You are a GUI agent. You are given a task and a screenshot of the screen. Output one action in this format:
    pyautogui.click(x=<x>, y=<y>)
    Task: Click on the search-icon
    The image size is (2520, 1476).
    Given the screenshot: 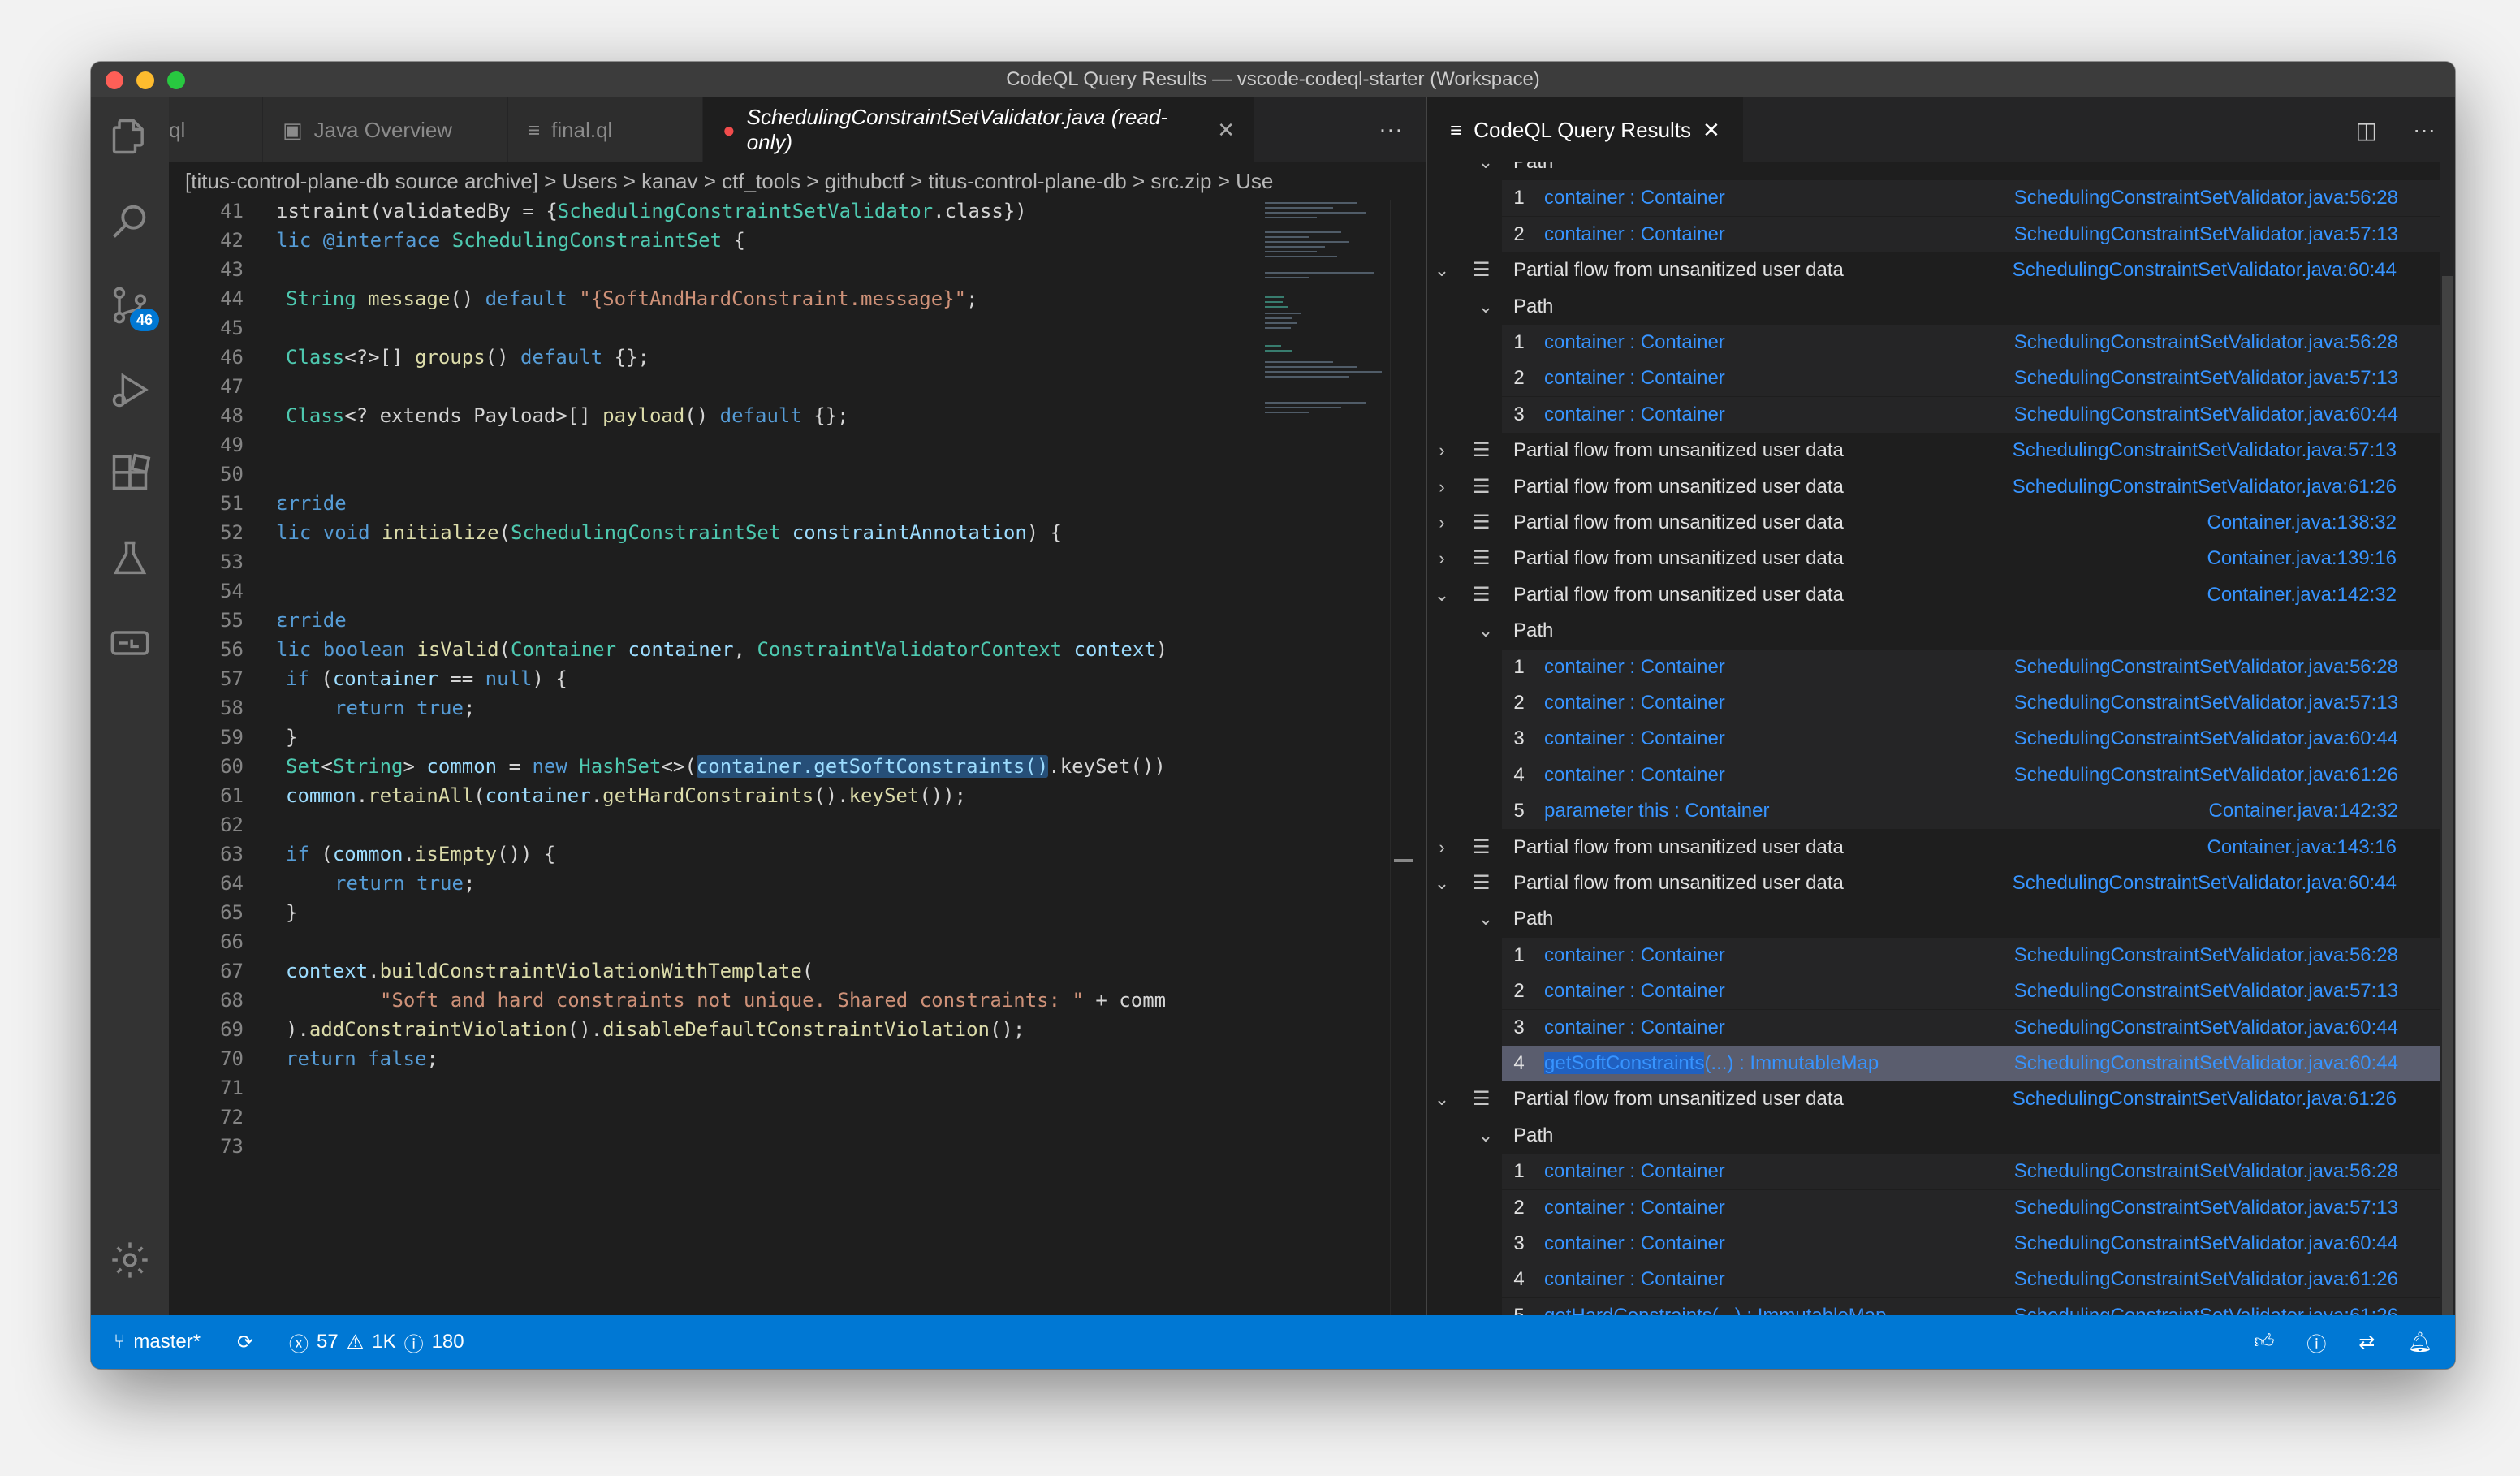 What is the action you would take?
    pyautogui.click(x=130, y=221)
    